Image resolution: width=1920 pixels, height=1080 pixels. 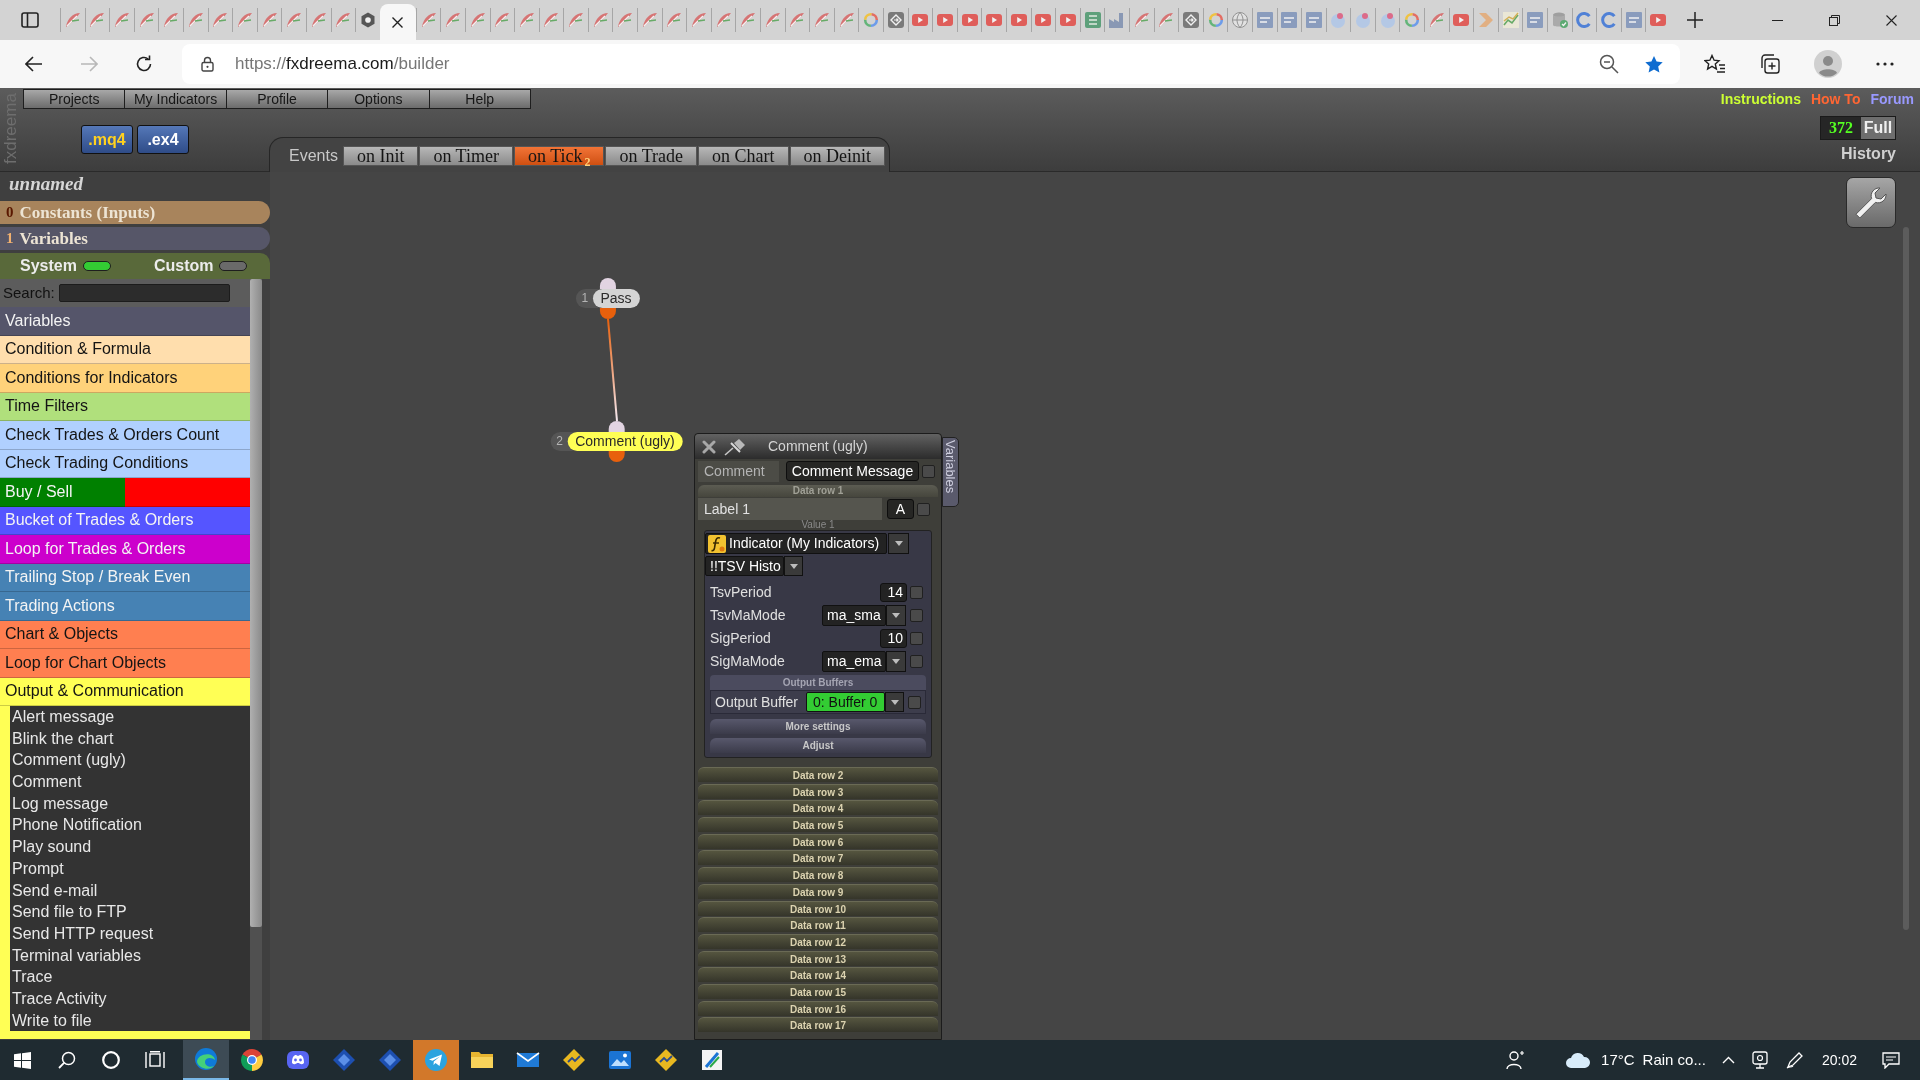 What do you see at coordinates (790, 509) in the screenshot?
I see `label-field: Label 1` at bounding box center [790, 509].